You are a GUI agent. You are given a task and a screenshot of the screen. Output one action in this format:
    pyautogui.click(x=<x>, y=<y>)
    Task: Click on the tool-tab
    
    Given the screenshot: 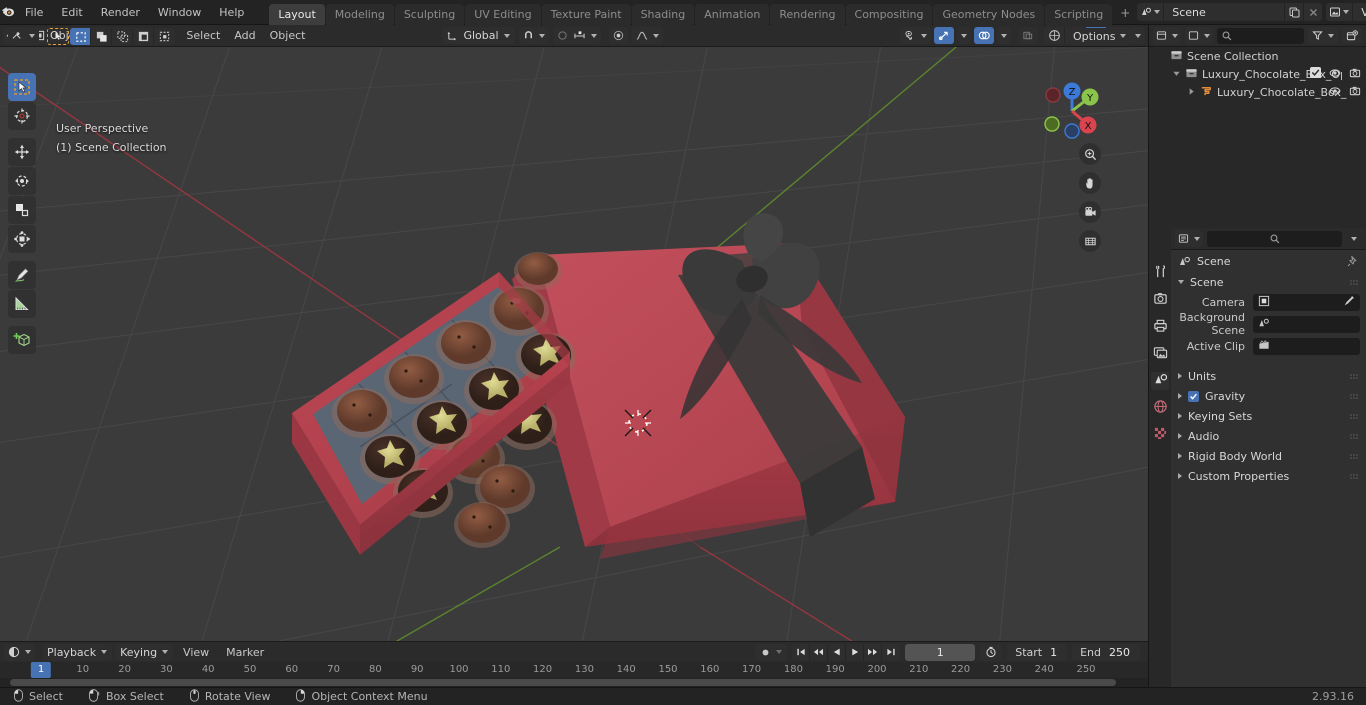 What is the action you would take?
    pyautogui.click(x=1160, y=273)
    